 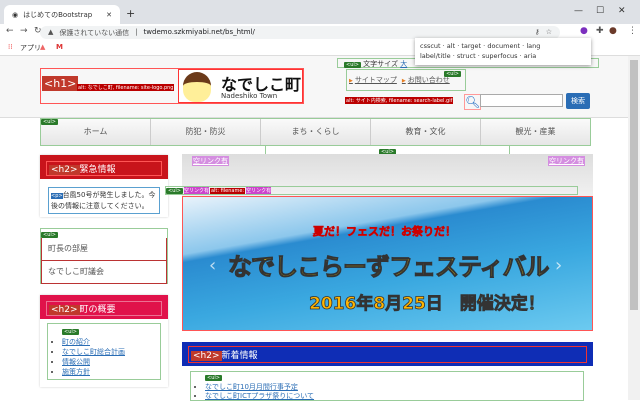 I want to click on avatar: ●, so click(x=613, y=31).